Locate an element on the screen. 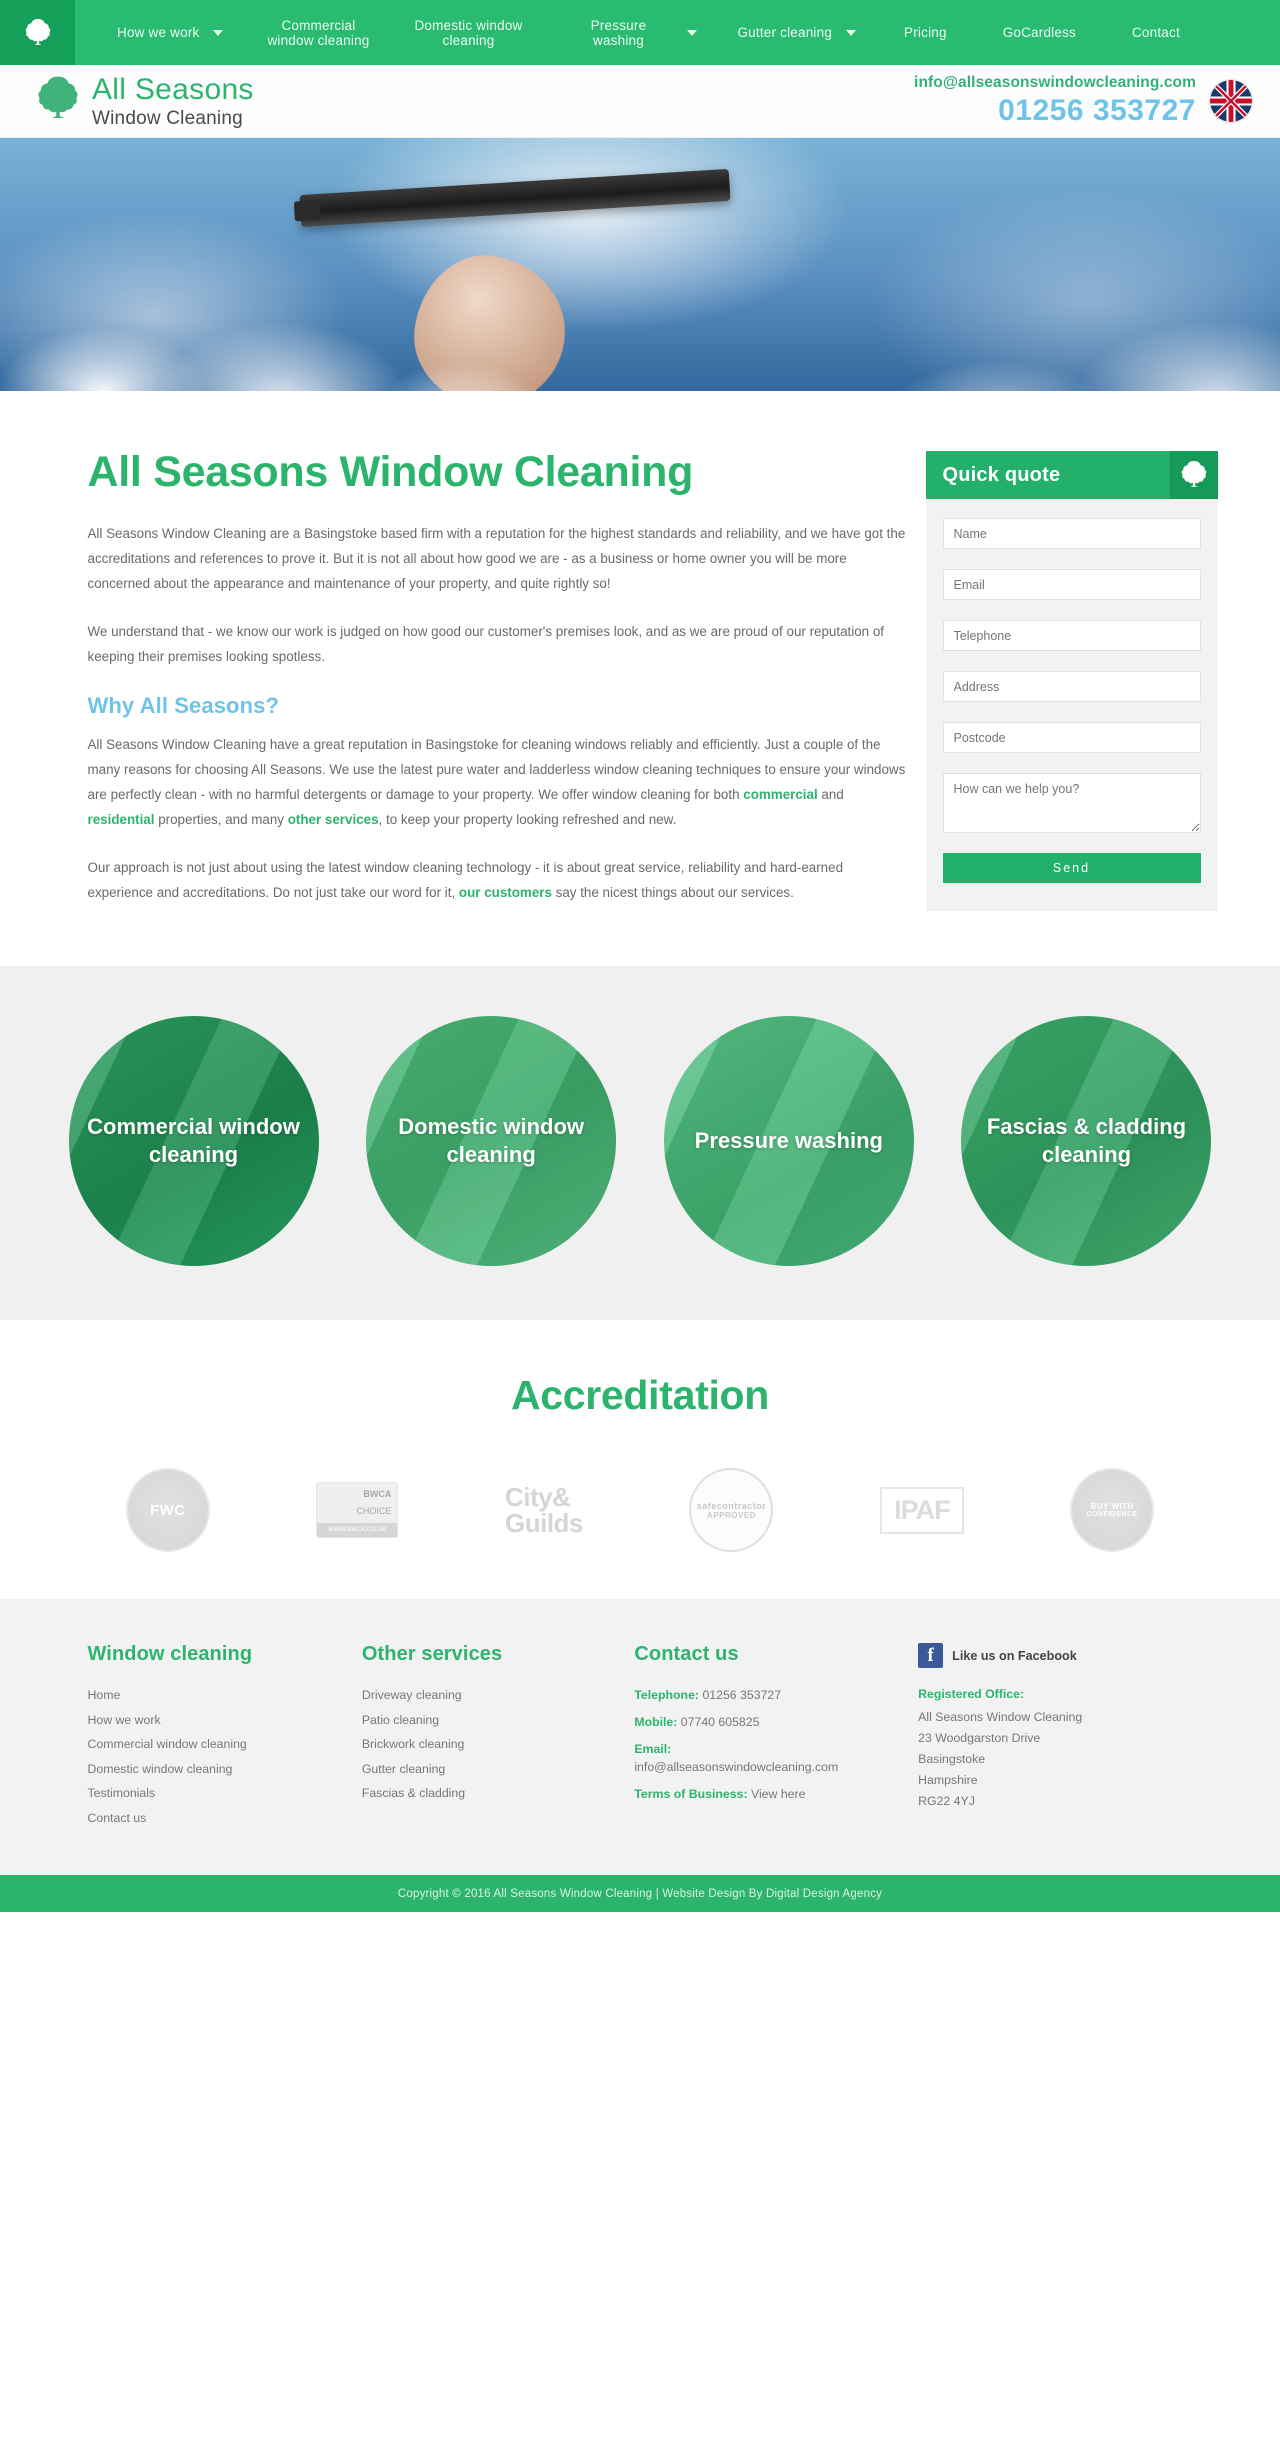 The height and width of the screenshot is (2452, 1280). facebook-link: f Like us on Facebook is located at coordinates (1055, 1656).